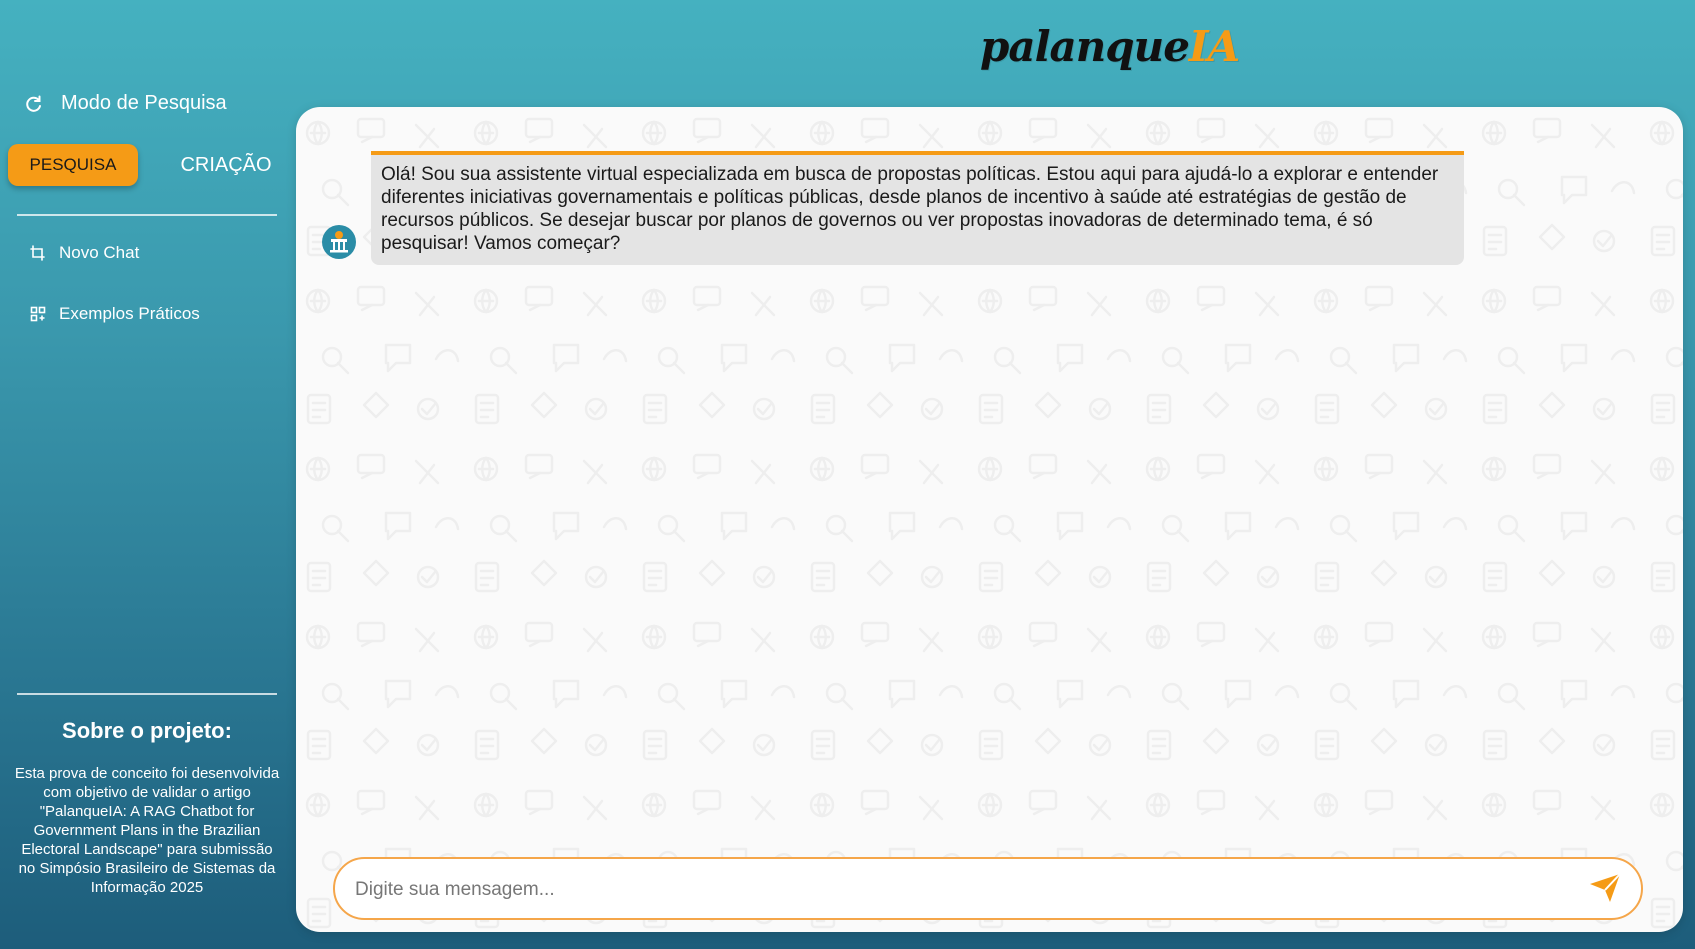 The height and width of the screenshot is (949, 1695). Describe the element at coordinates (147, 730) in the screenshot. I see `about-title: Sobre o projeto:` at that location.